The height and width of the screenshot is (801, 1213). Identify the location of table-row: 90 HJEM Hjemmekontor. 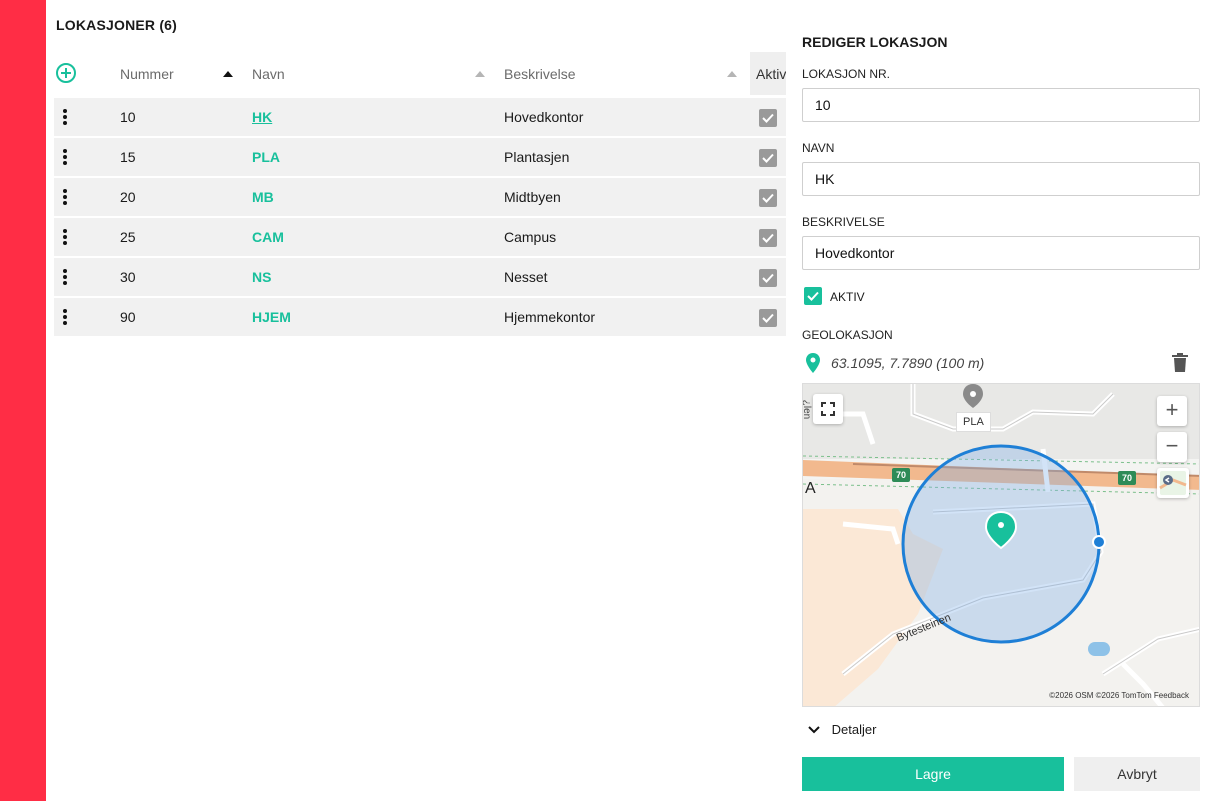
(420, 317).